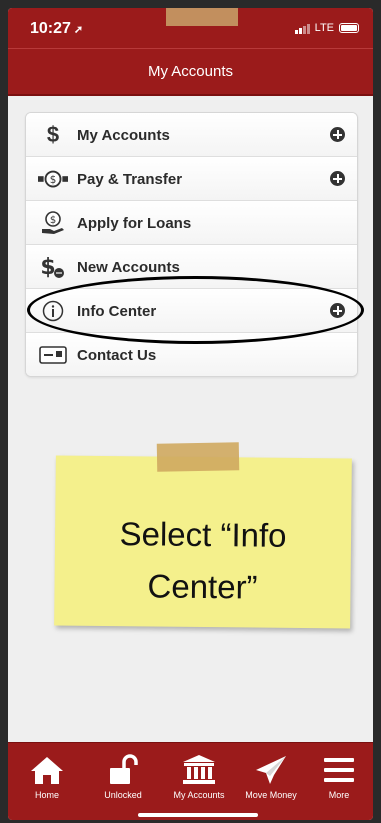 The image size is (381, 823). Describe the element at coordinates (203, 560) in the screenshot. I see `sticky-note-text: Select “Info Center”` at that location.